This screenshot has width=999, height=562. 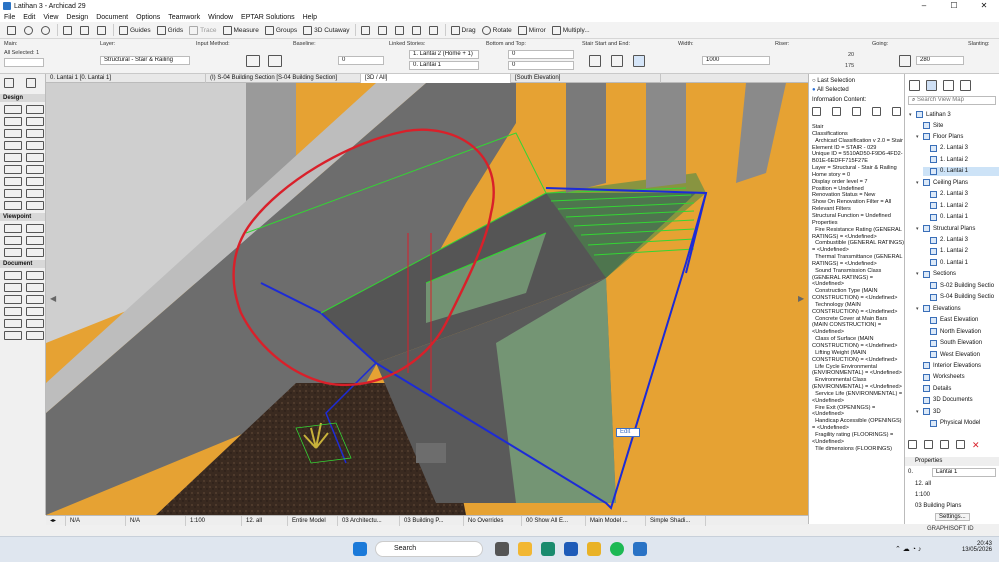 I want to click on prop-layer-combo: 12. all, so click(x=923, y=484).